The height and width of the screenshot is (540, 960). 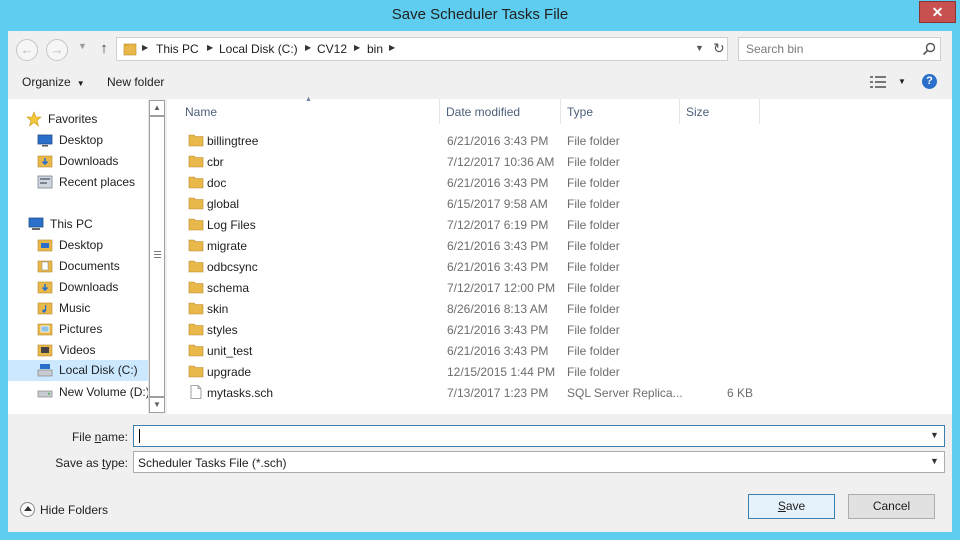 What do you see at coordinates (86, 119) in the screenshot?
I see `nav-favorites: Favorites` at bounding box center [86, 119].